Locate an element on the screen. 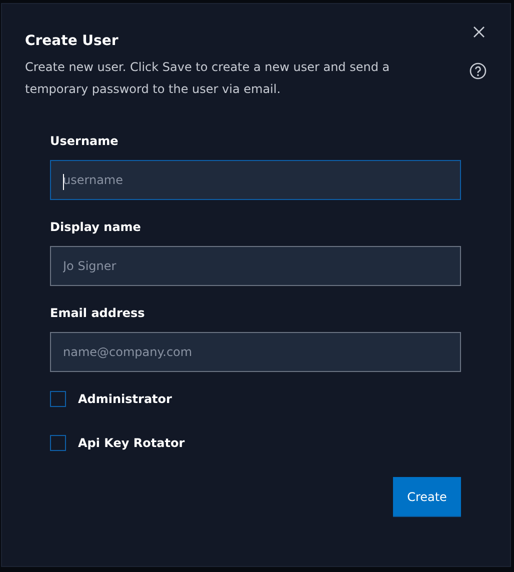 The width and height of the screenshot is (514, 572). help-icon is located at coordinates (478, 71).